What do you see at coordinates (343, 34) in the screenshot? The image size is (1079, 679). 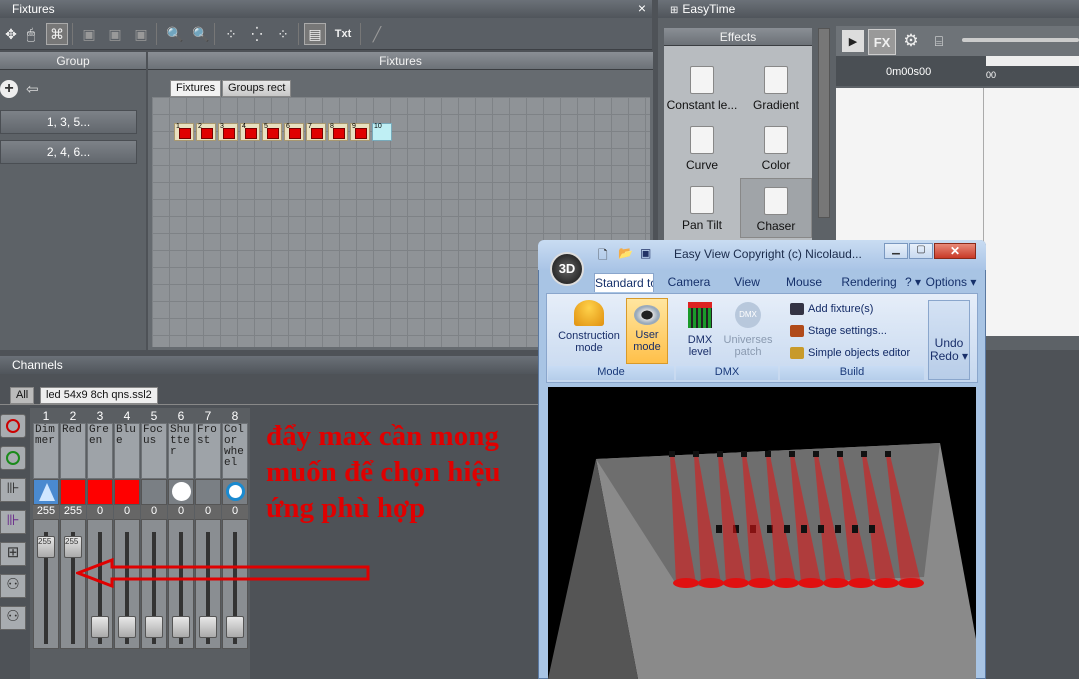 I see `text-toggle-button: Txt` at bounding box center [343, 34].